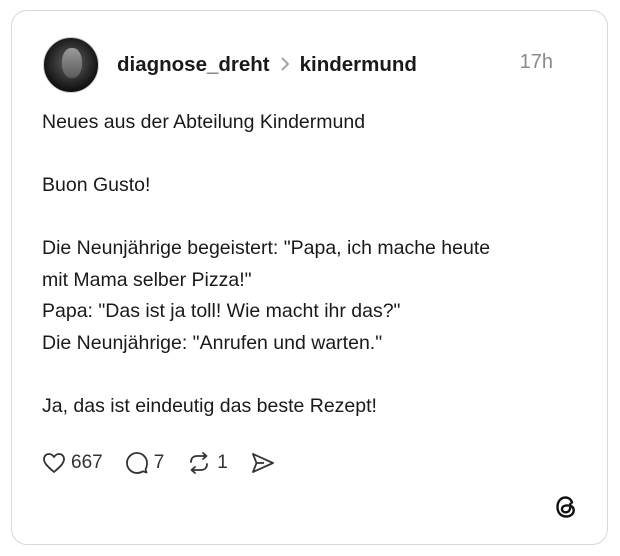 The height and width of the screenshot is (556, 620). I want to click on post-header: diagnose_dreht kindermund, so click(267, 65).